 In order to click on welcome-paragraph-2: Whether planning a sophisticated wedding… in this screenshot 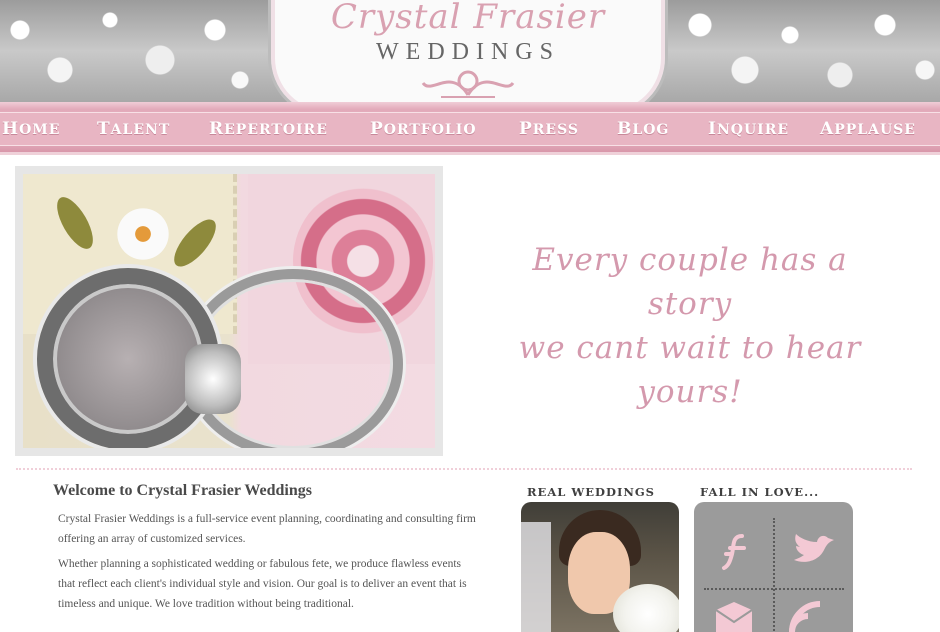, I will do `click(262, 584)`.